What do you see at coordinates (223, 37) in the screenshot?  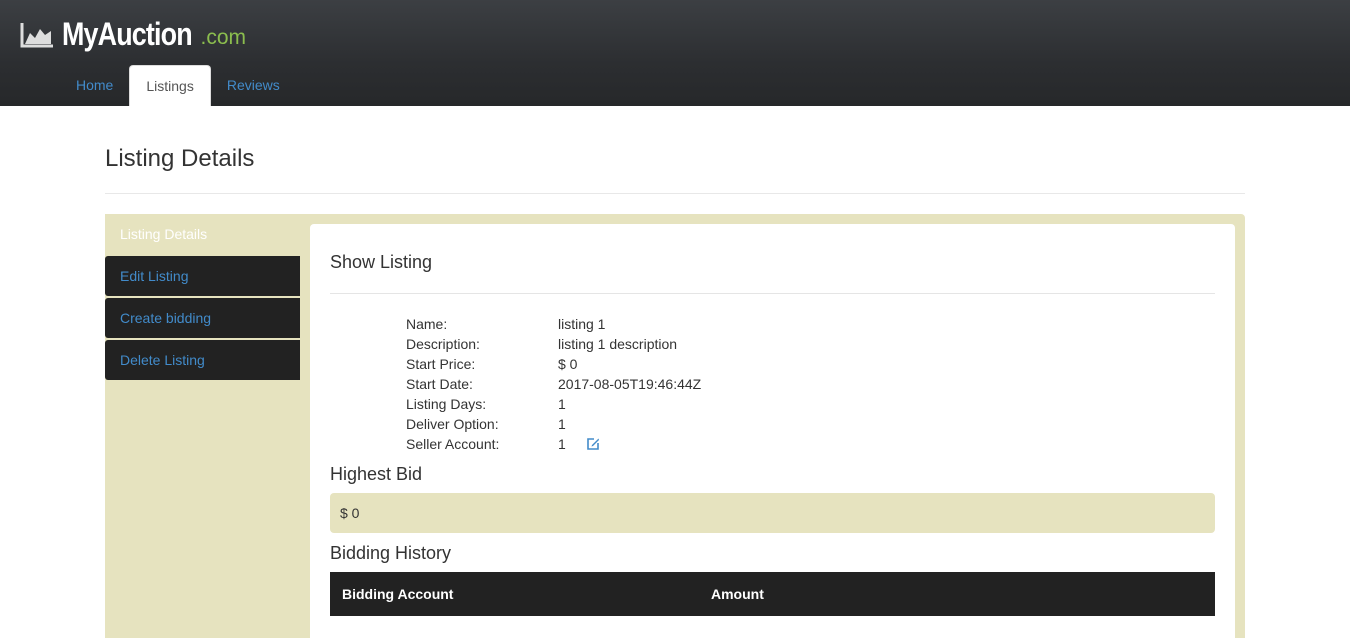 I see `brand-suffix: .com` at bounding box center [223, 37].